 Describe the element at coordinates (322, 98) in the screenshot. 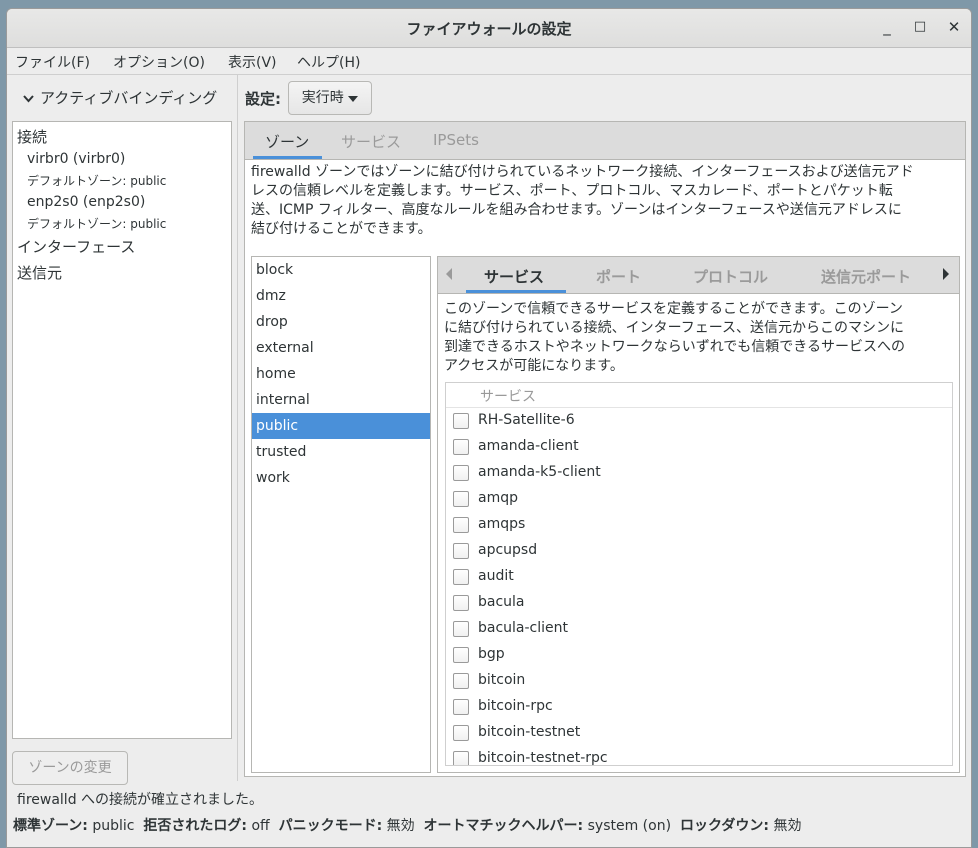

I see `config-value: 実行時` at that location.